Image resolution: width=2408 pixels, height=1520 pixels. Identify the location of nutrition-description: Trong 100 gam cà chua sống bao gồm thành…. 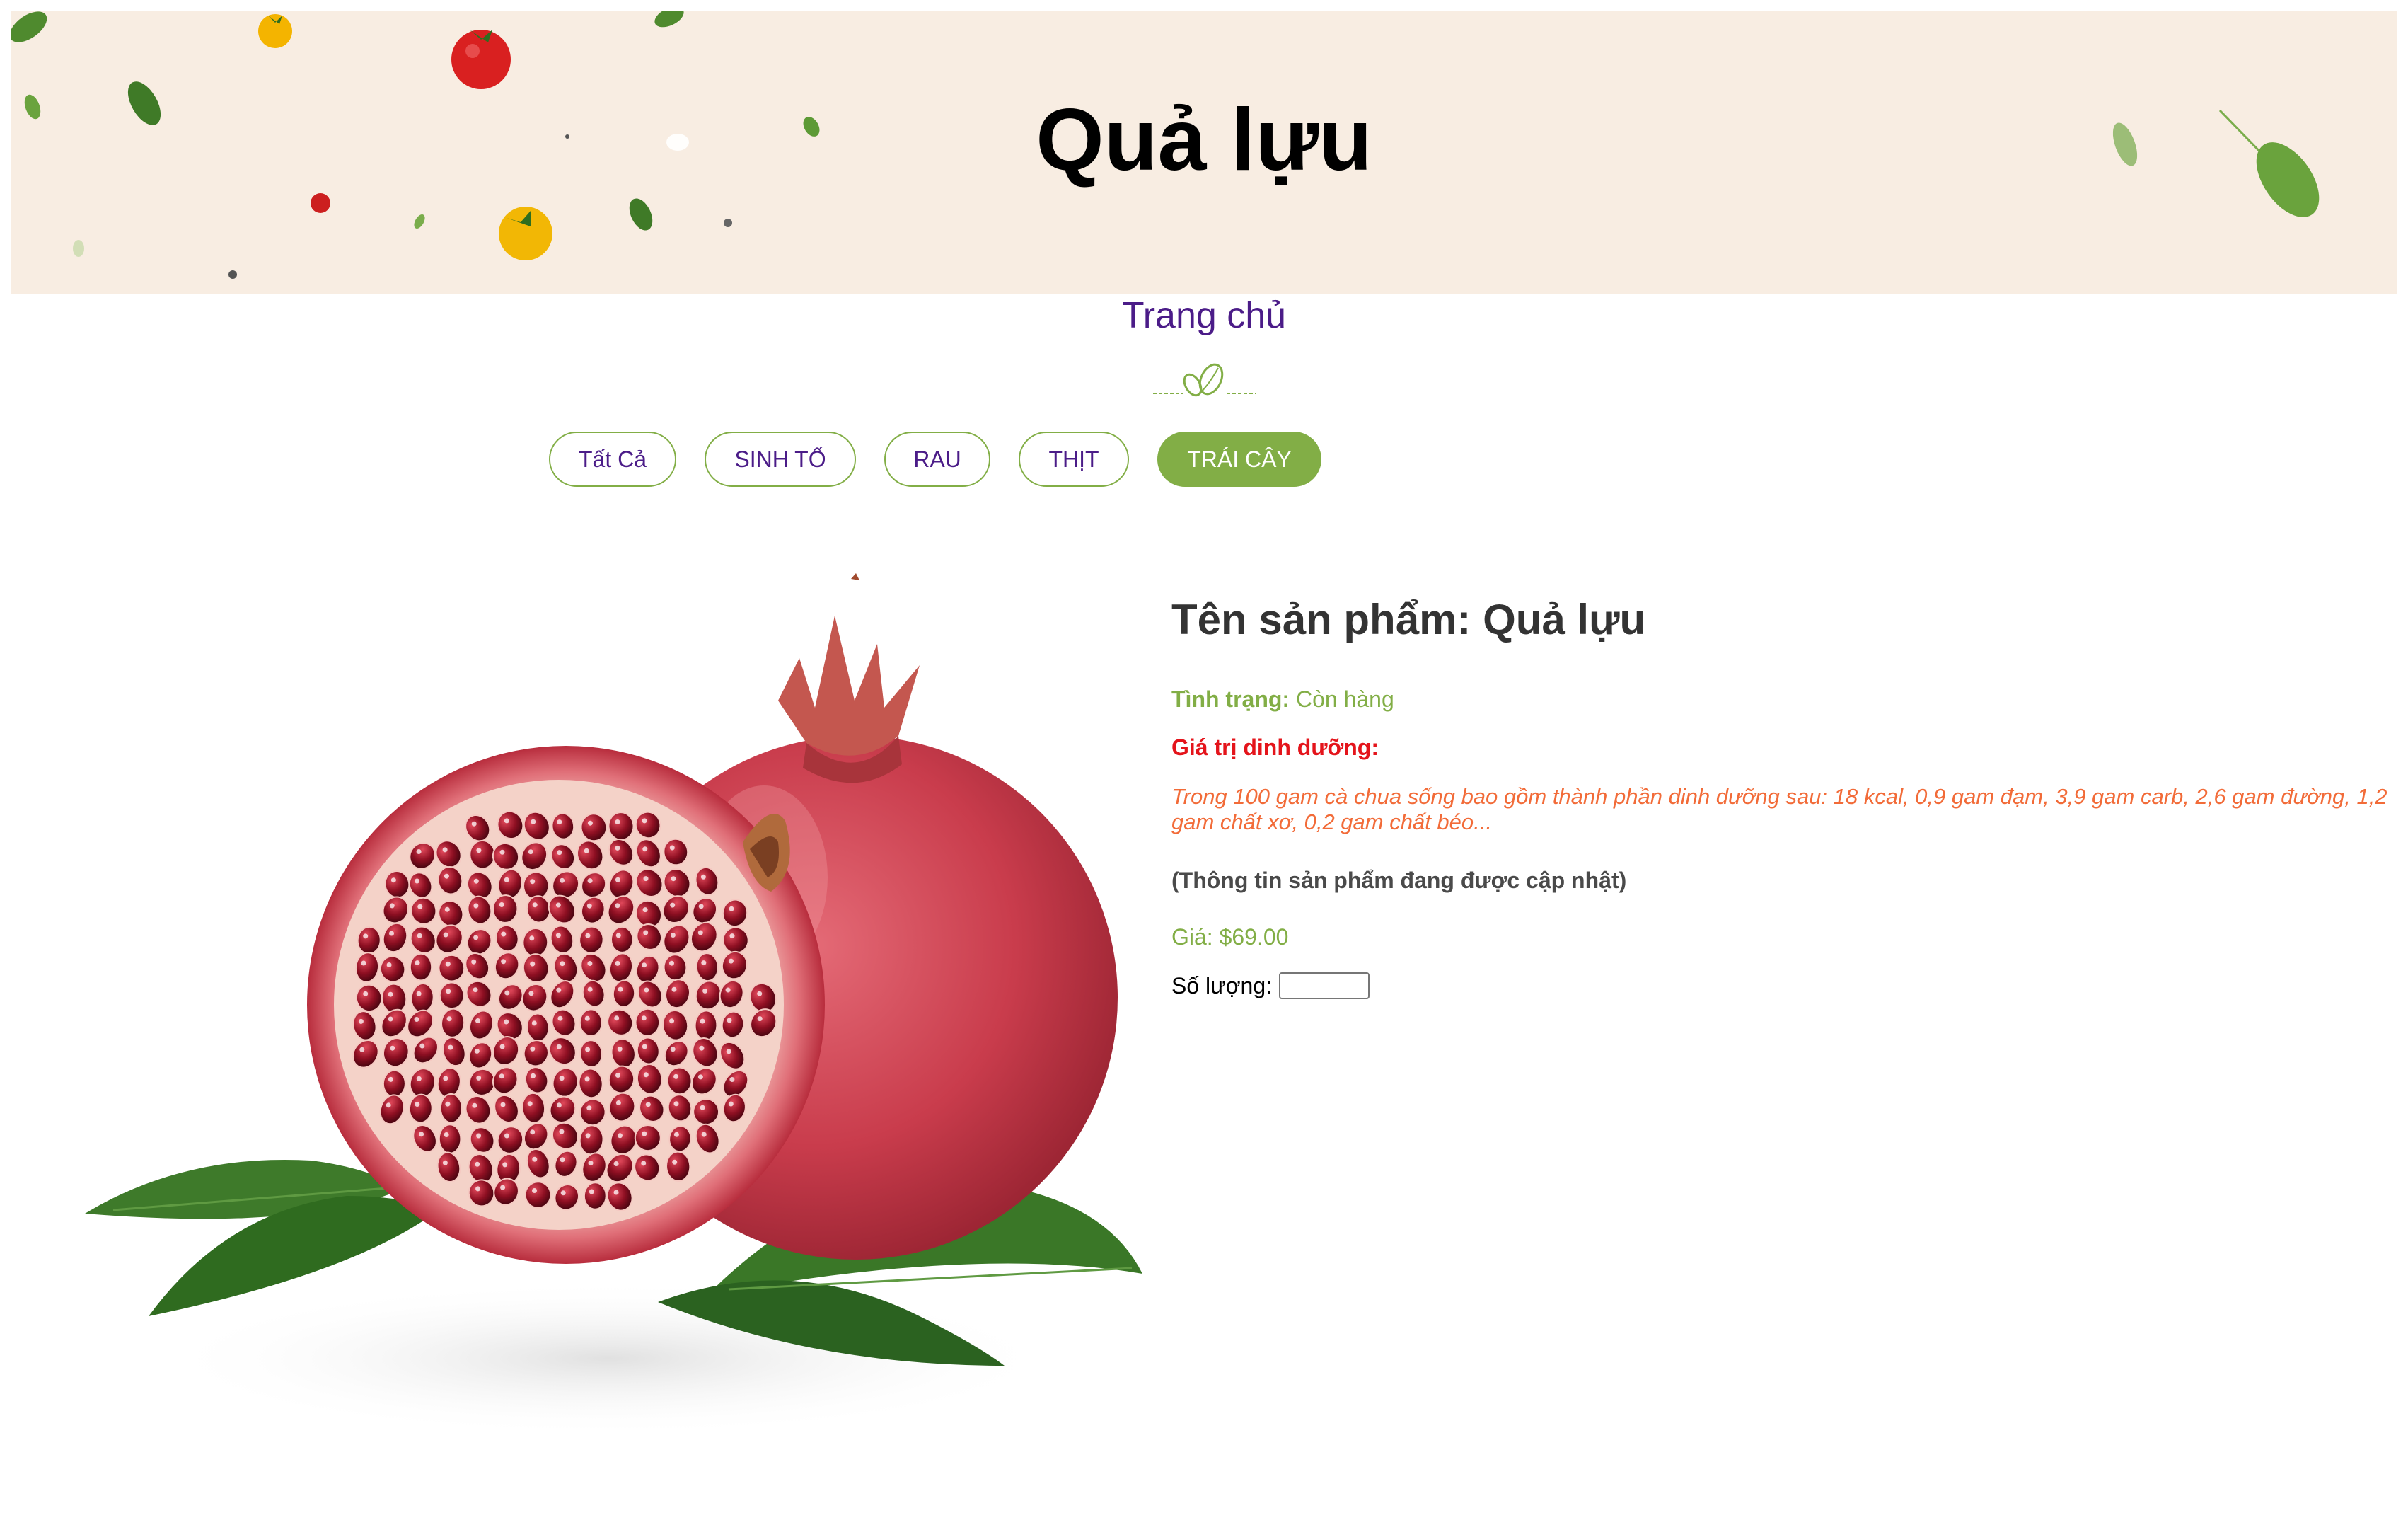
(1779, 809).